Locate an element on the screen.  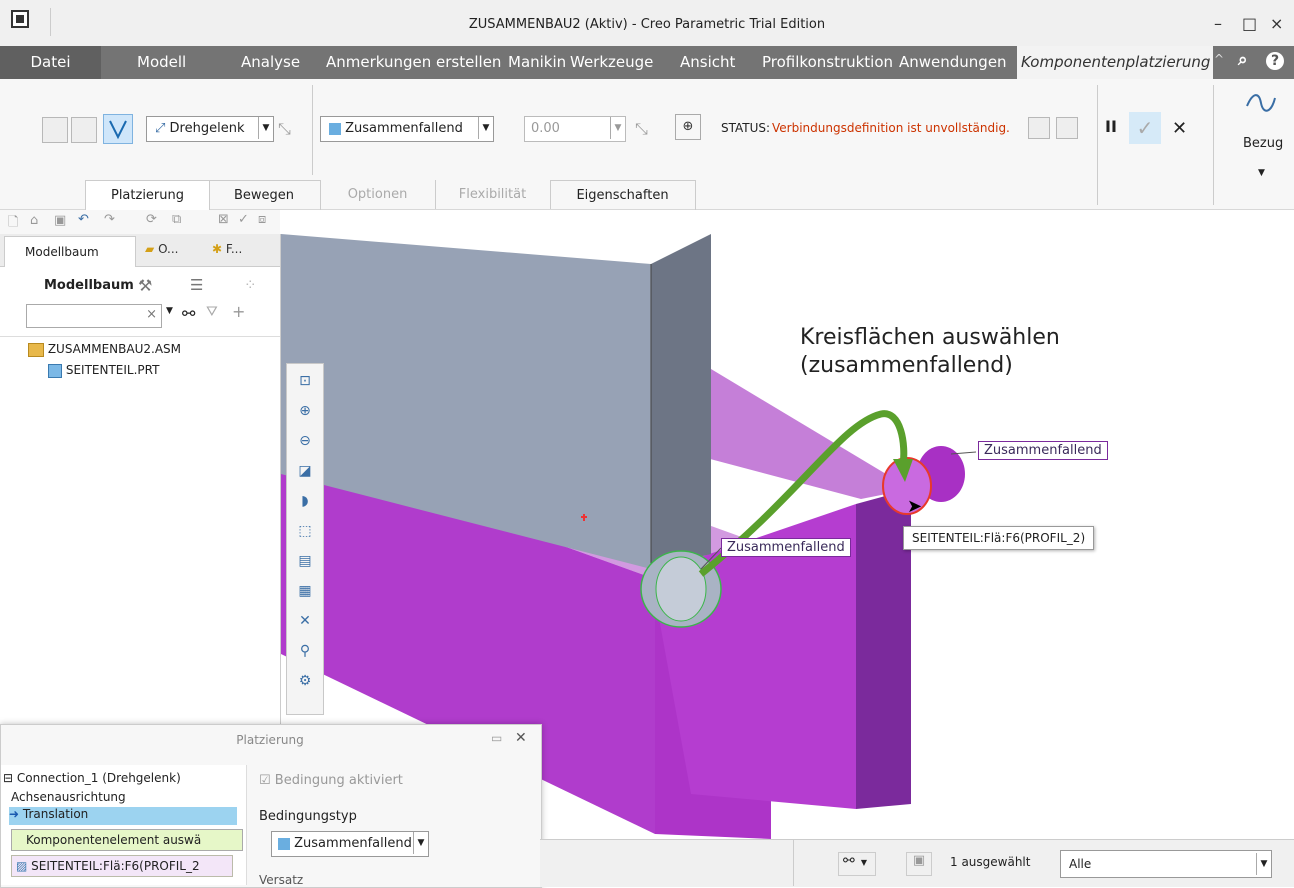
constraint-label-top: Zusammenfallend is located at coordinates (1043, 450).